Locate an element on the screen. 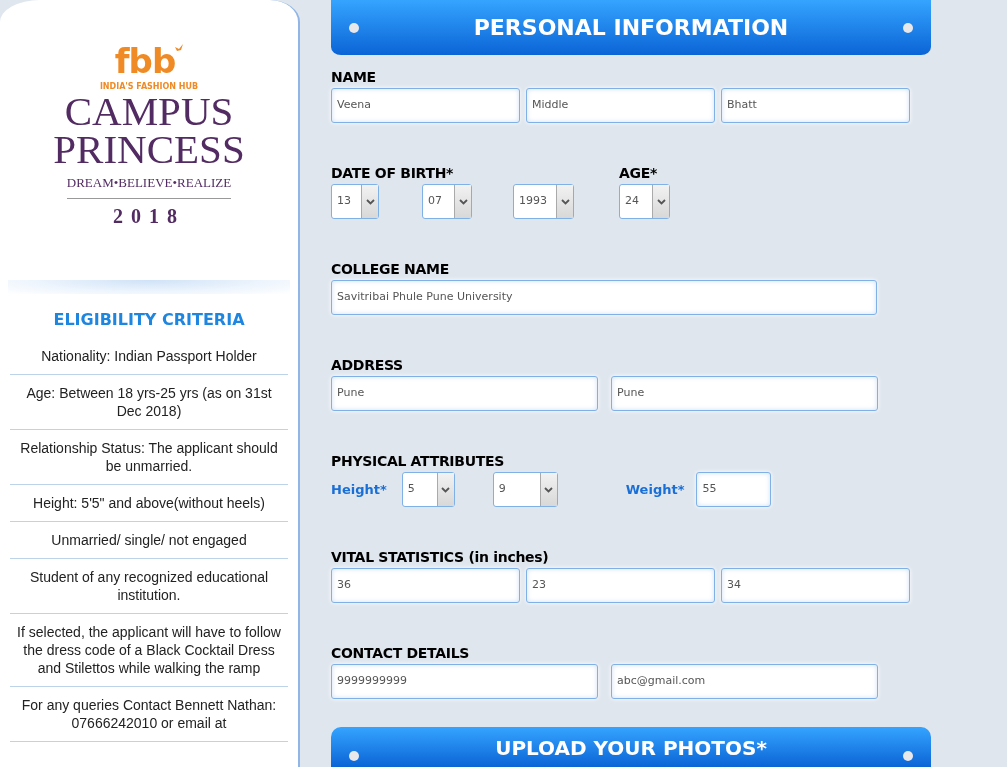  field-label: PHYSICAL ATTRIBUTES is located at coordinates (417, 461).